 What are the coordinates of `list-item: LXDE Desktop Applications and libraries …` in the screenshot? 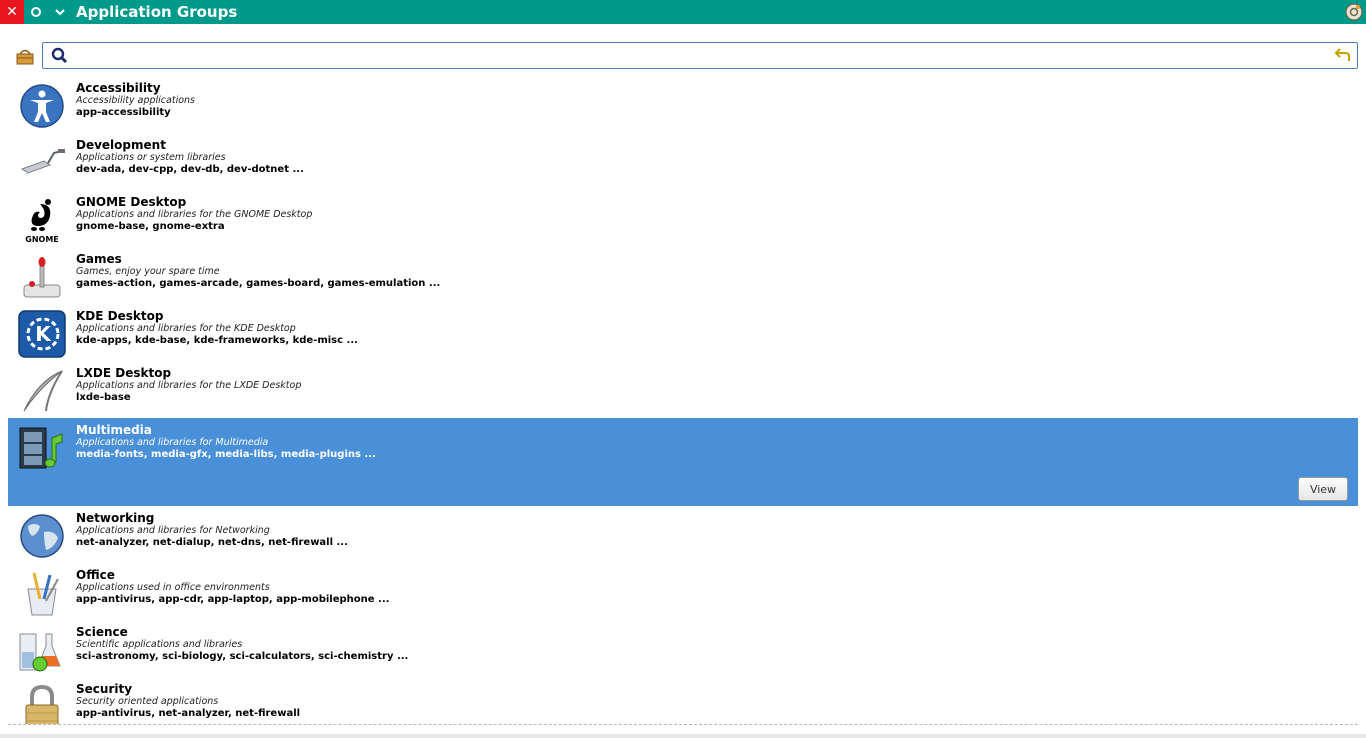 It's located at (683, 389).